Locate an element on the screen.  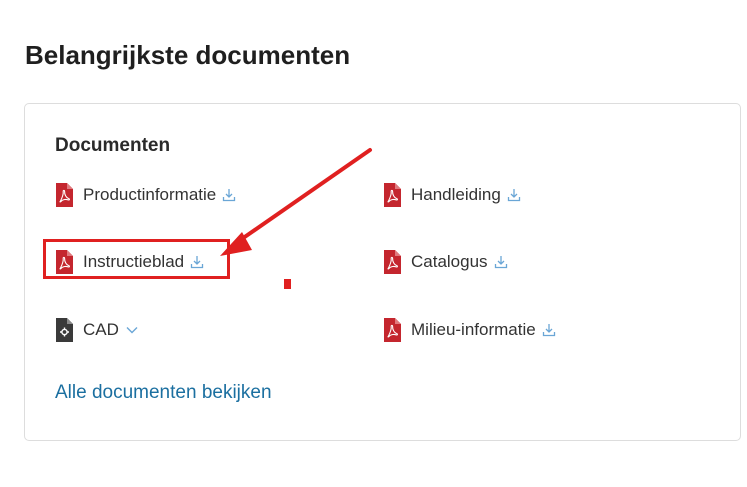
doc-link-catalogus: Catalogus is located at coordinates (445, 262).